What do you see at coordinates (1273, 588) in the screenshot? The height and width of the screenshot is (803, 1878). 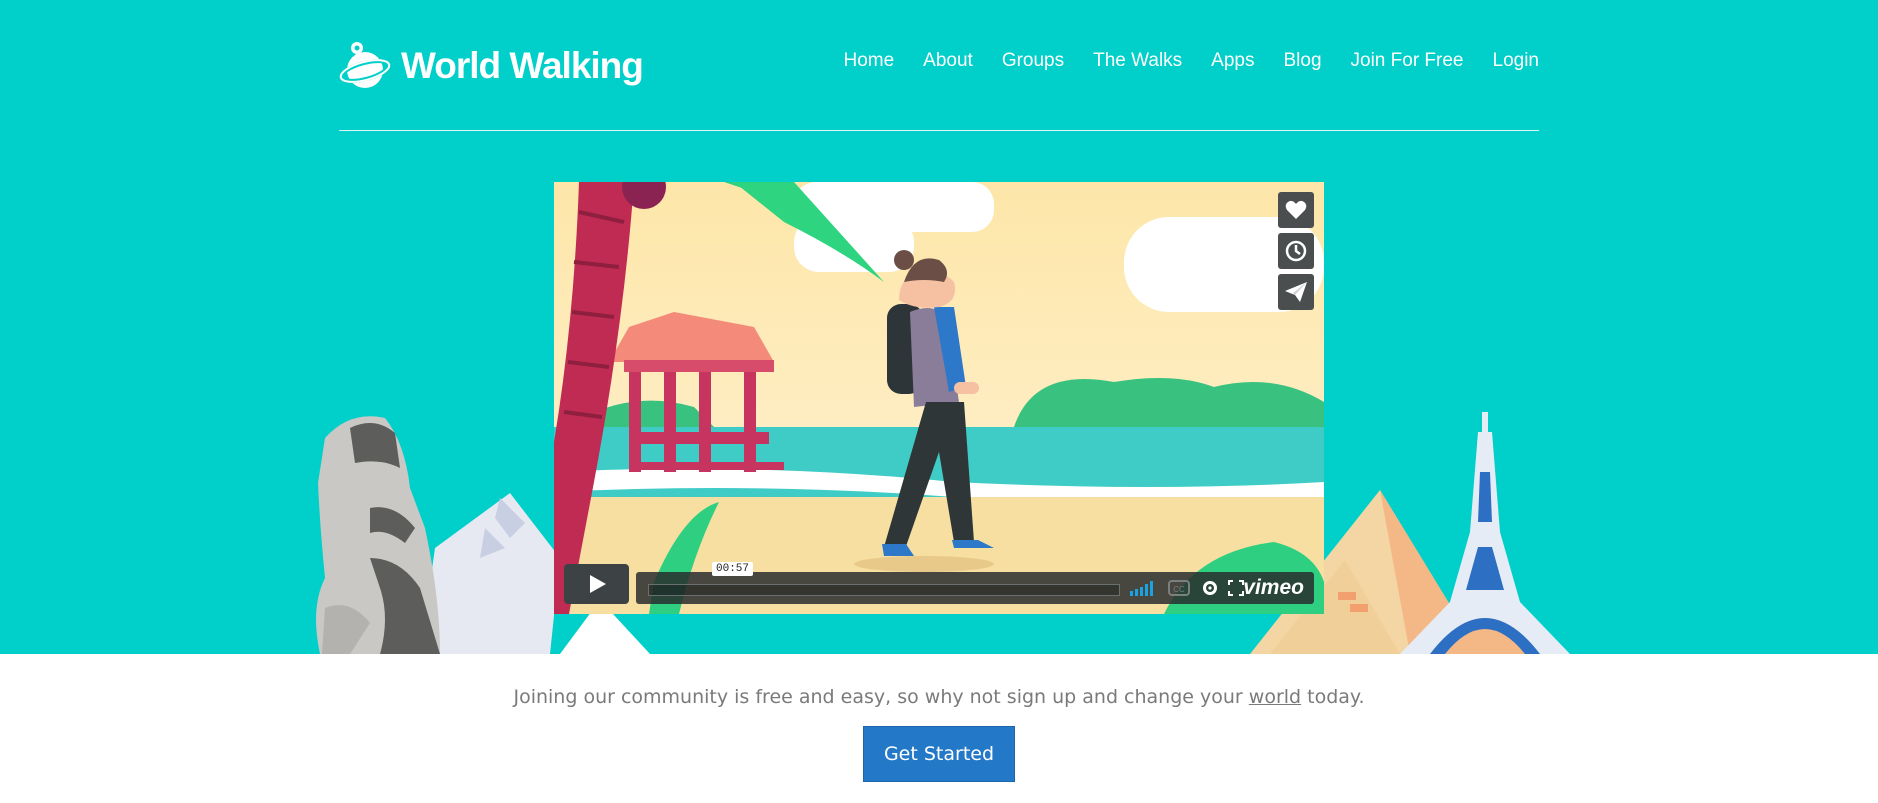 I see `vimeo-logo: vimeo` at bounding box center [1273, 588].